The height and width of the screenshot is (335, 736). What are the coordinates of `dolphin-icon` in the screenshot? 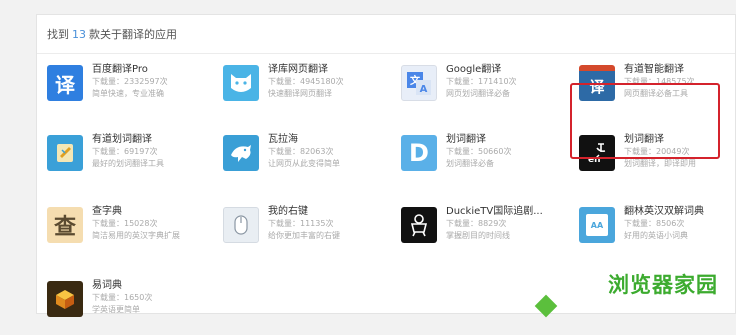 It's located at (241, 153).